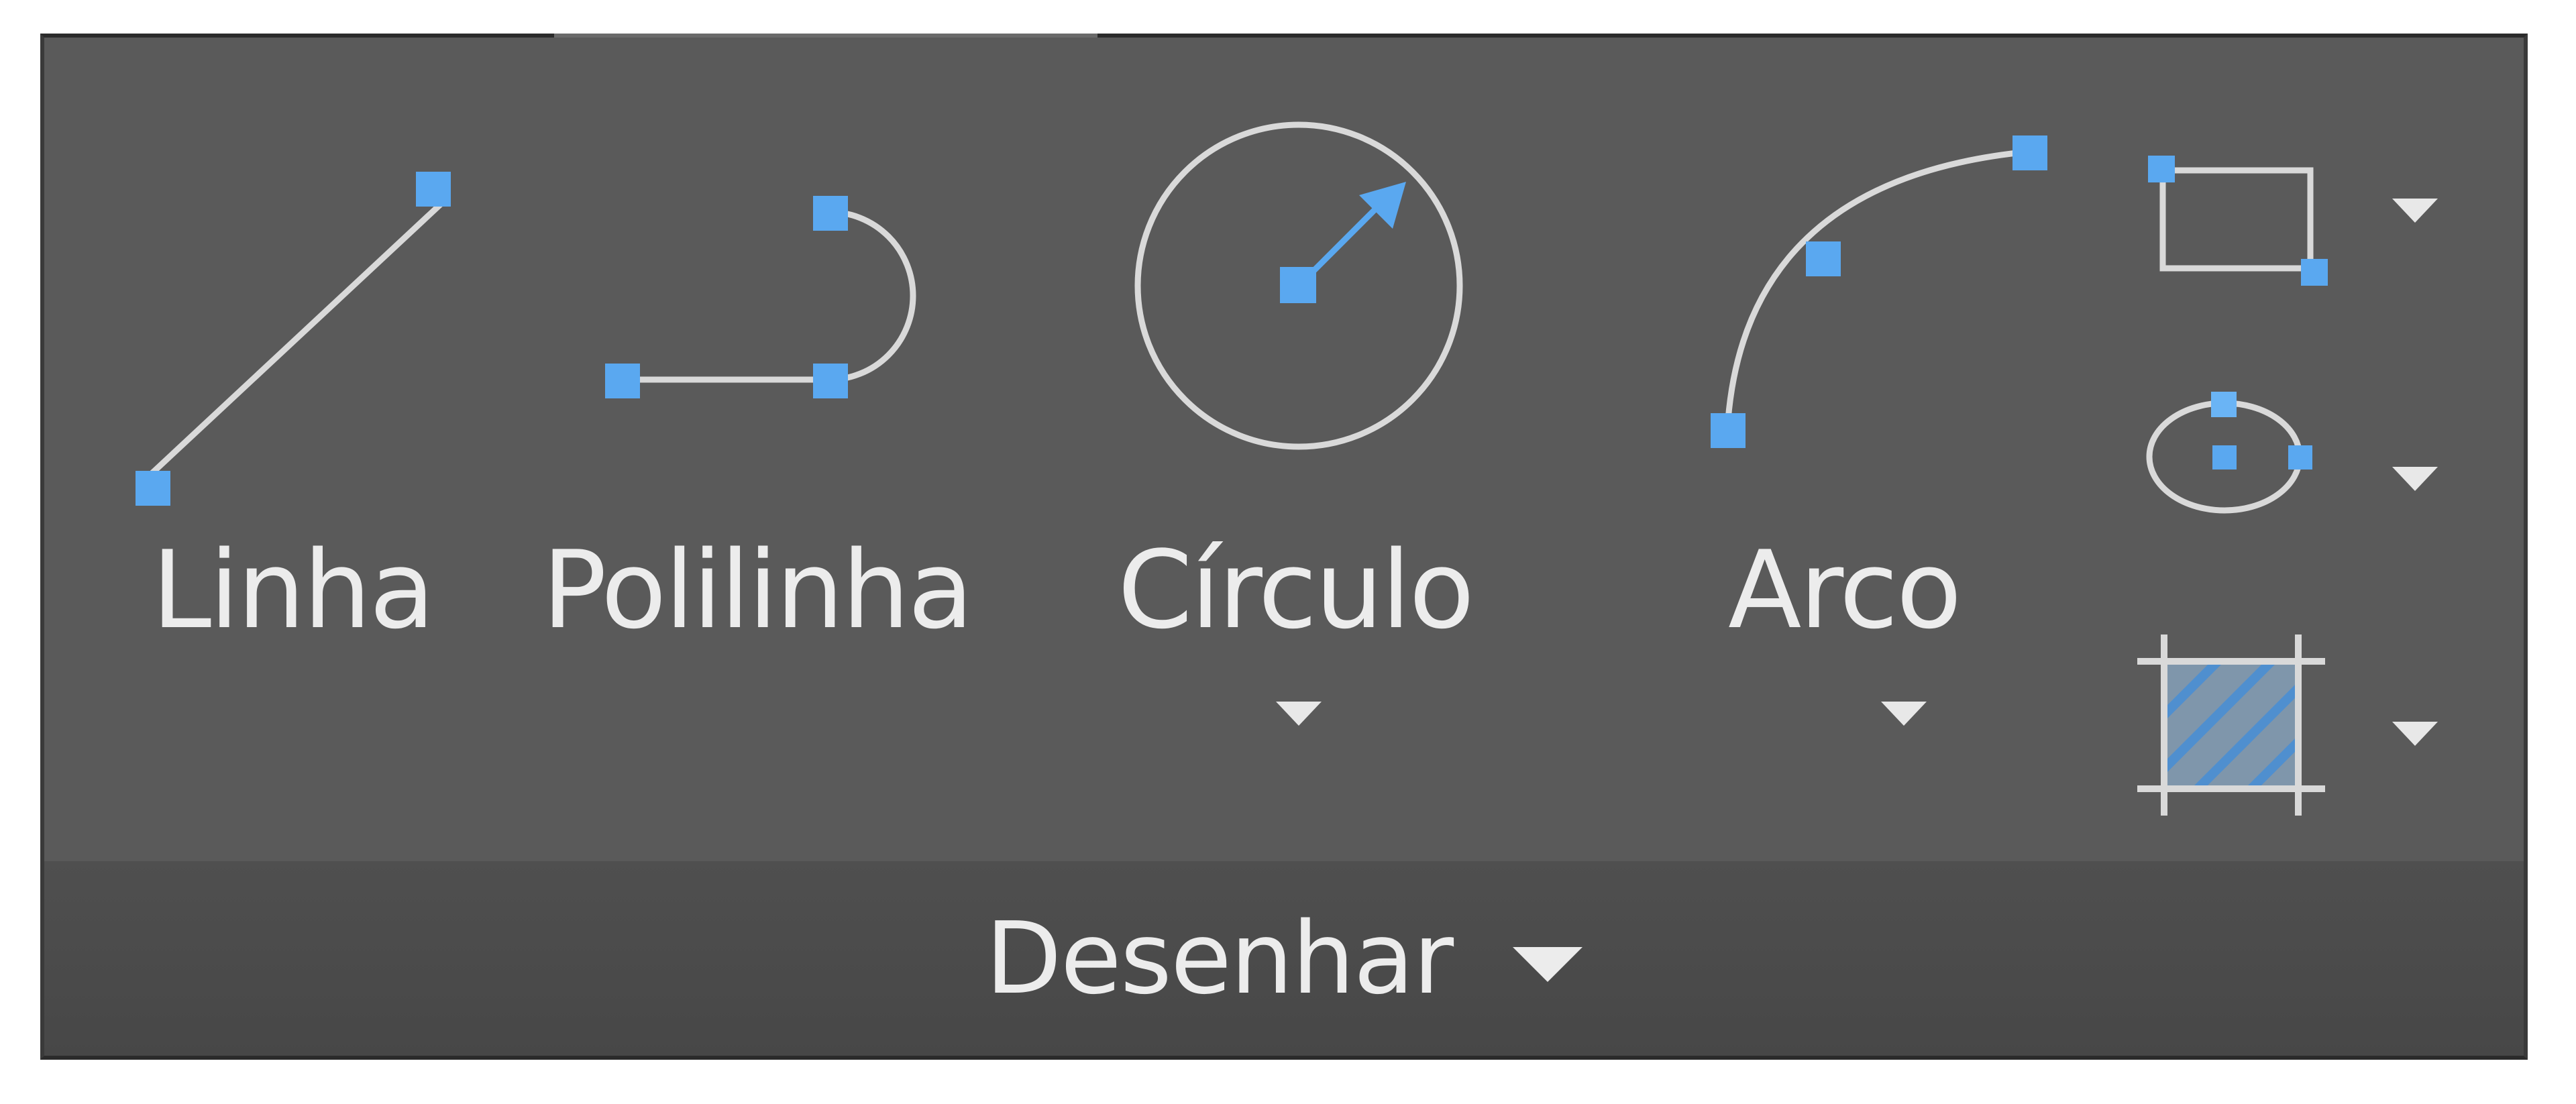 This screenshot has width=2576, height=1104. What do you see at coordinates (2415, 211) in the screenshot?
I see `rectangle-dropdown-caret` at bounding box center [2415, 211].